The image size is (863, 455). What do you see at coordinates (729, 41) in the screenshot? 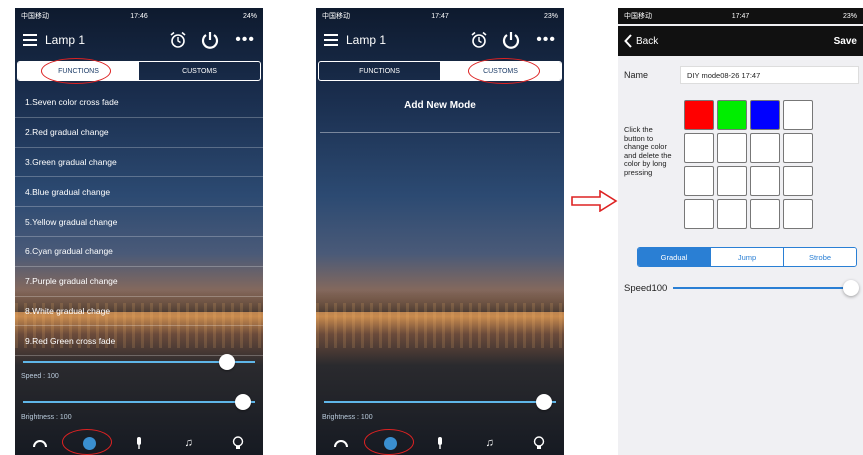
I see `back-button: Back` at bounding box center [729, 41].